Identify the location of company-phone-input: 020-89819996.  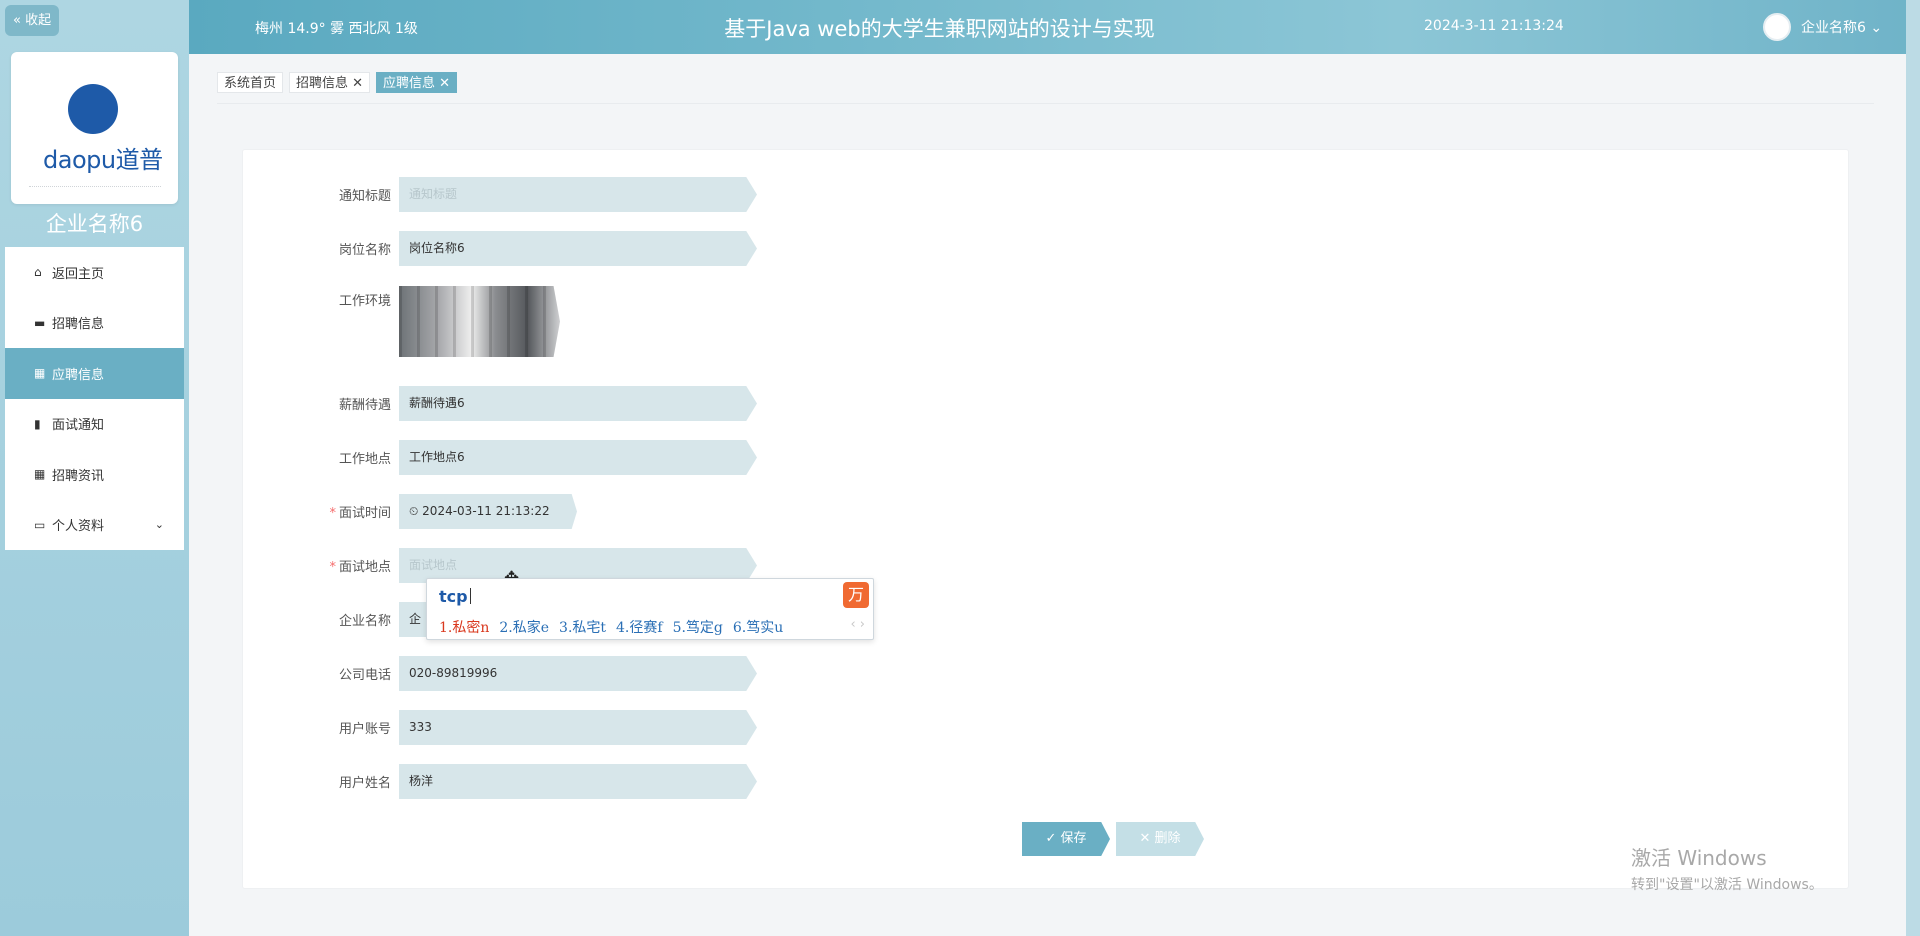
(578, 673).